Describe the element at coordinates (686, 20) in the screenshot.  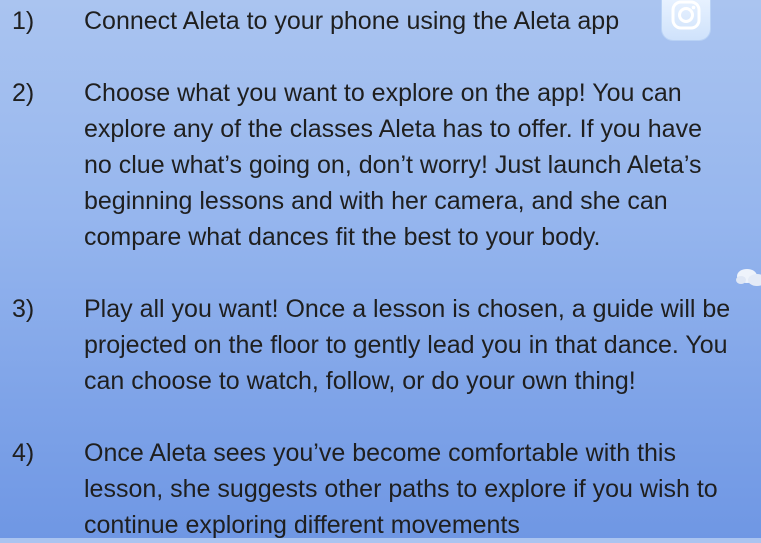
I see `camera-app-icon` at that location.